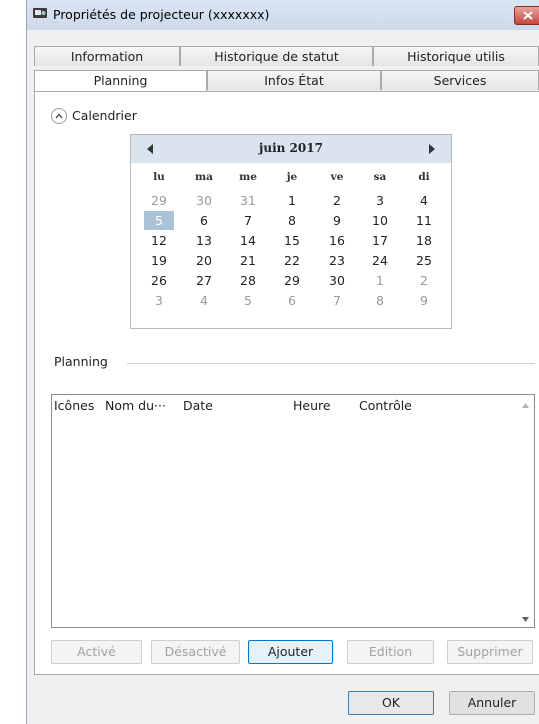 The height and width of the screenshot is (724, 539). I want to click on ok-button-label: OK, so click(391, 702).